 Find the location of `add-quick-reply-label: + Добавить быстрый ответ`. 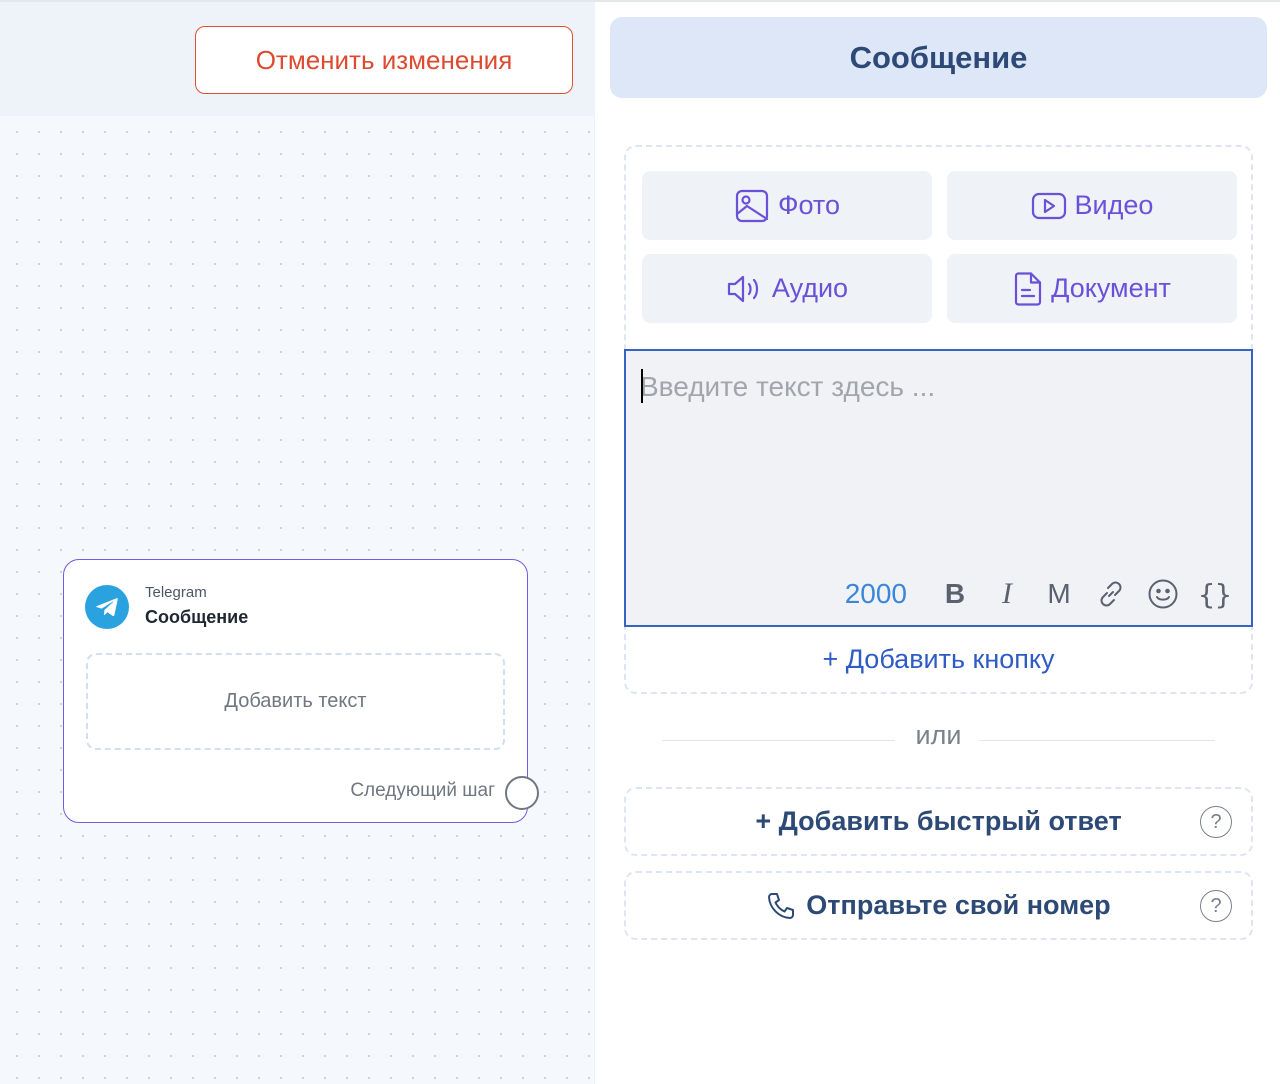

add-quick-reply-label: + Добавить быстрый ответ is located at coordinates (938, 821).